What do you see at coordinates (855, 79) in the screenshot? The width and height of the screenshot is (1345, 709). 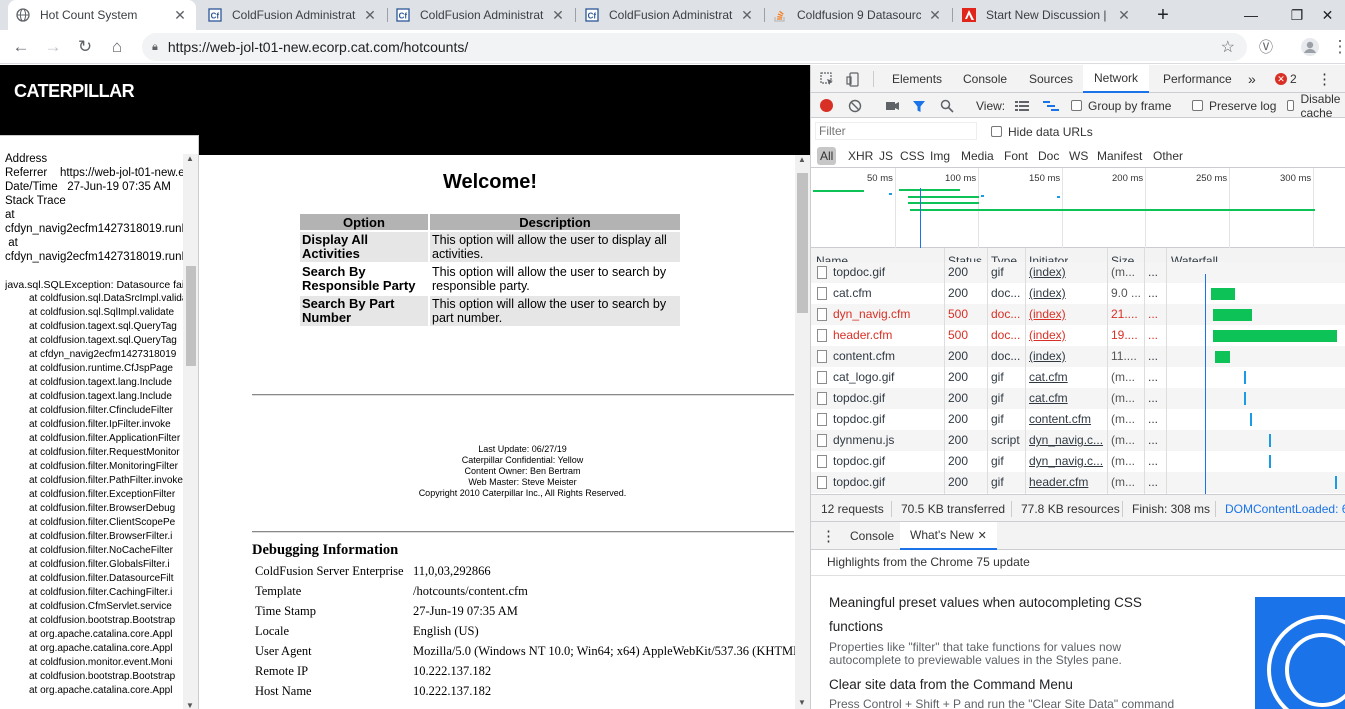 I see `device-toolbar-icon` at bounding box center [855, 79].